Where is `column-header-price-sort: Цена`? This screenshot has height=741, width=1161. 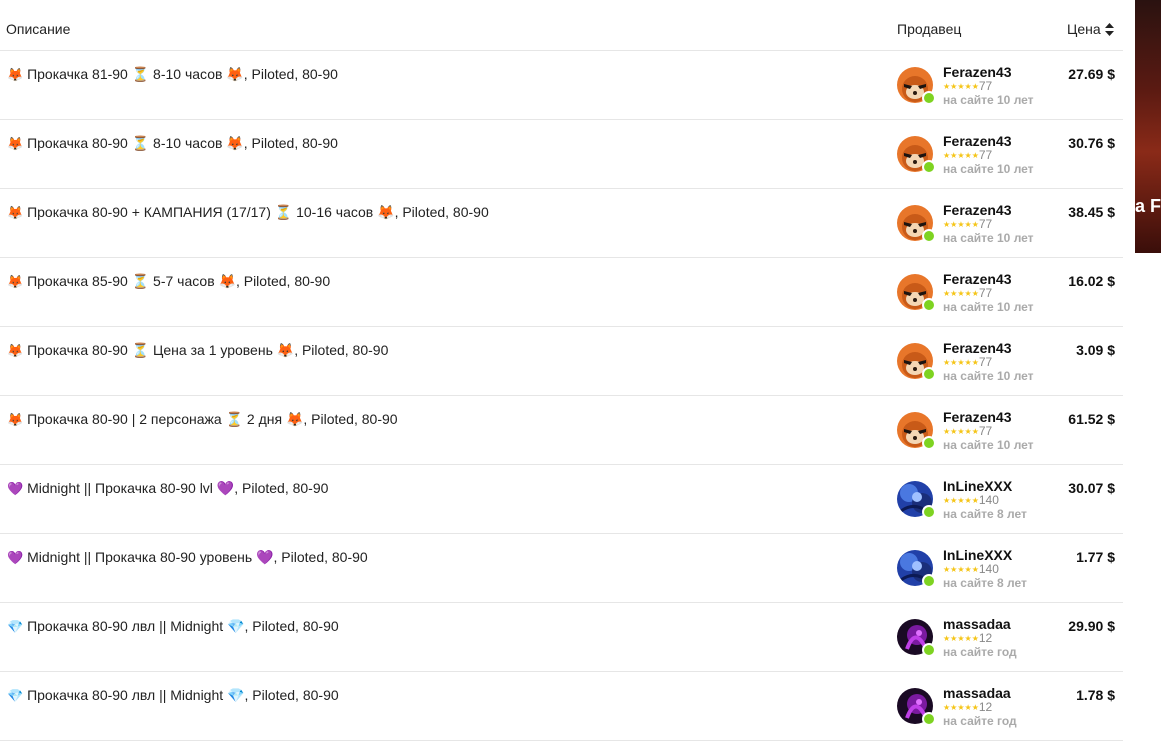
column-header-price-sort: Цена is located at coordinates (1090, 29).